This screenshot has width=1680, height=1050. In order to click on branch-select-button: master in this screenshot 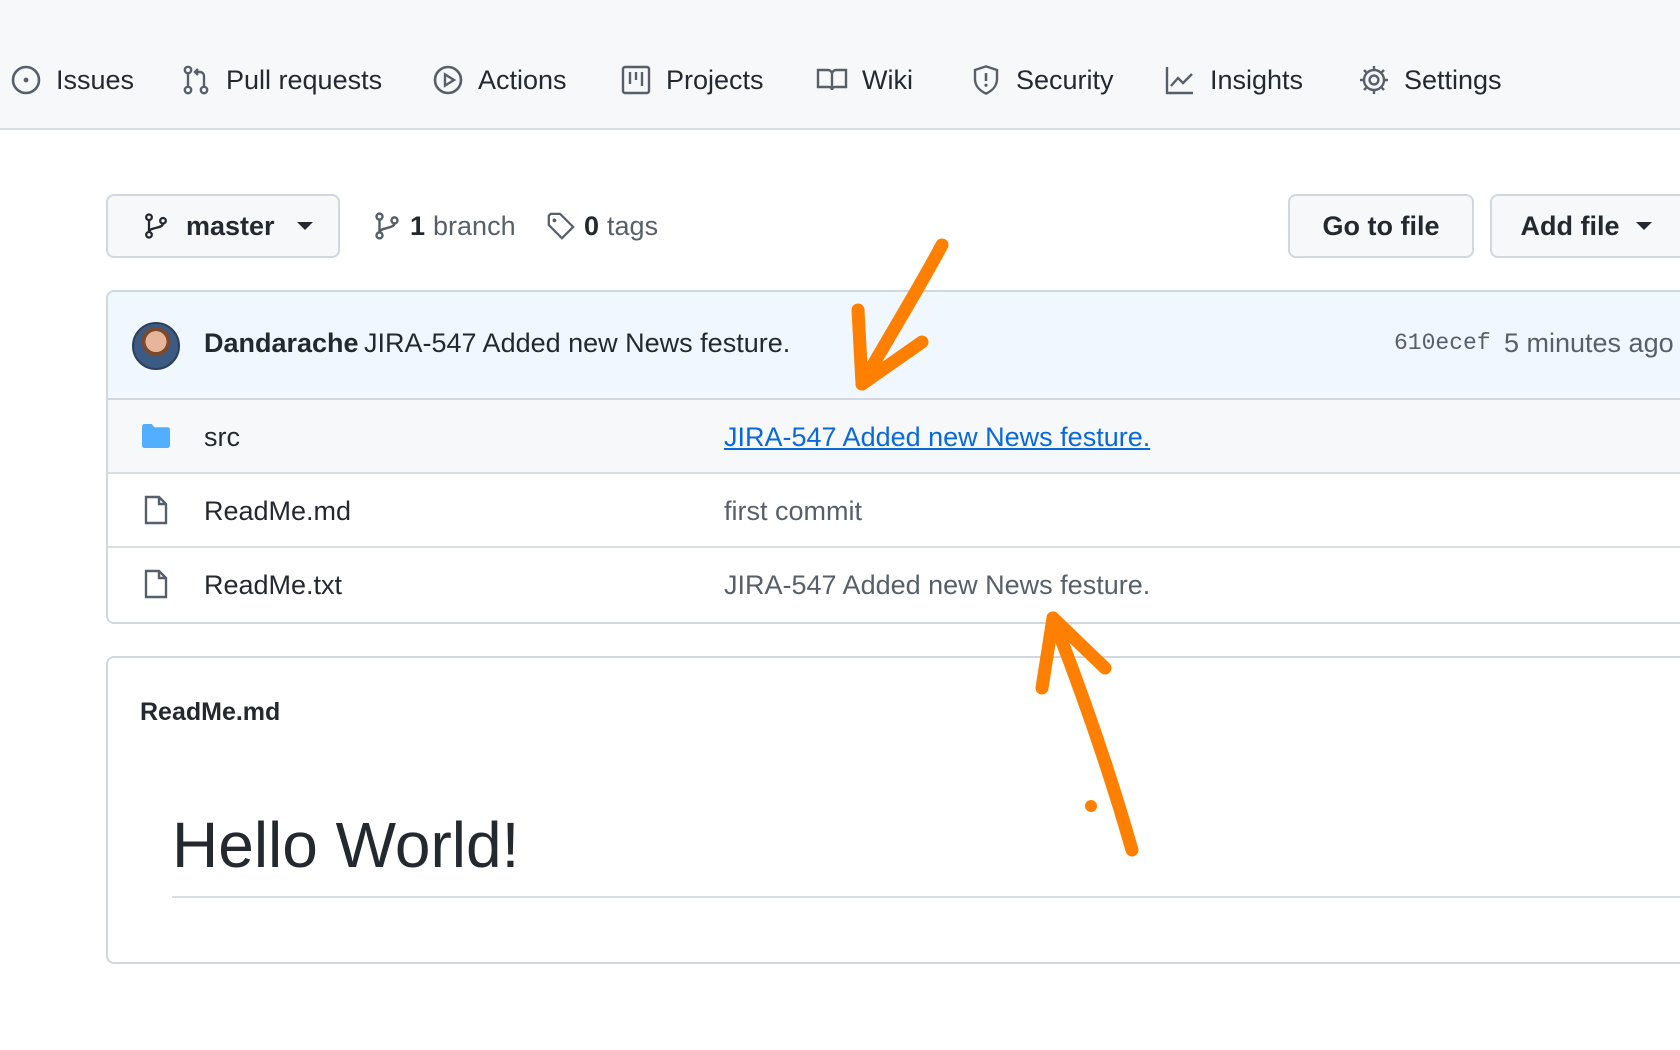, I will do `click(223, 226)`.